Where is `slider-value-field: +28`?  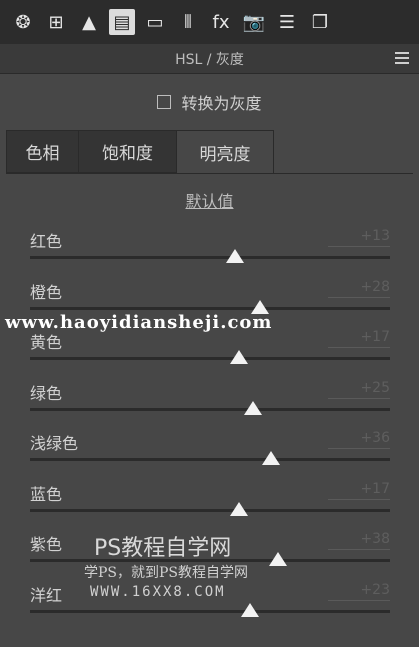
slider-value-field: +28 is located at coordinates (359, 288).